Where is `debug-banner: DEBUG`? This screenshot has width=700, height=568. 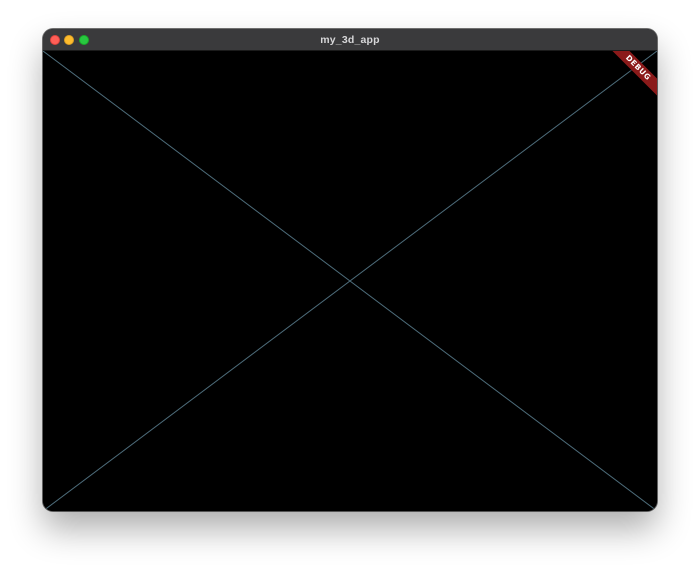 debug-banner: DEBUG is located at coordinates (632, 75).